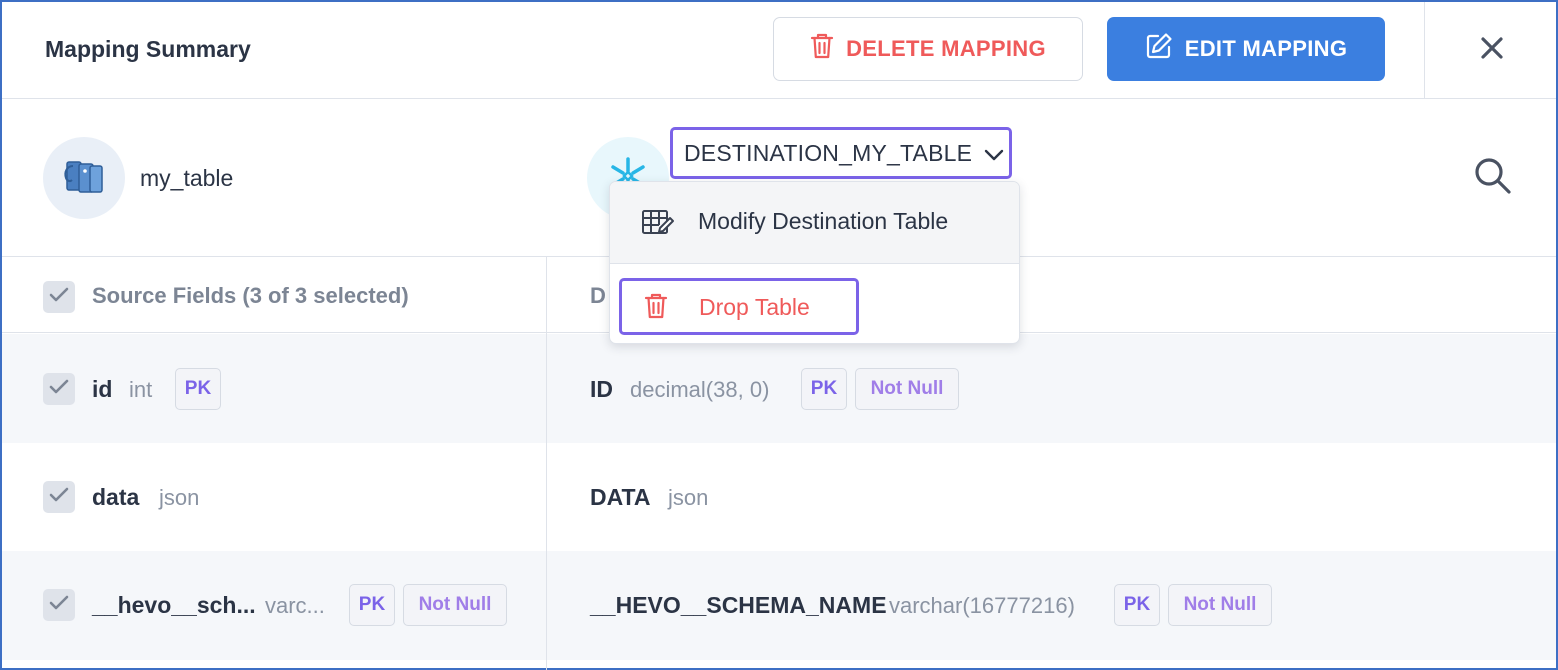  Describe the element at coordinates (620, 497) in the screenshot. I see `destination-field-name: DATA` at that location.